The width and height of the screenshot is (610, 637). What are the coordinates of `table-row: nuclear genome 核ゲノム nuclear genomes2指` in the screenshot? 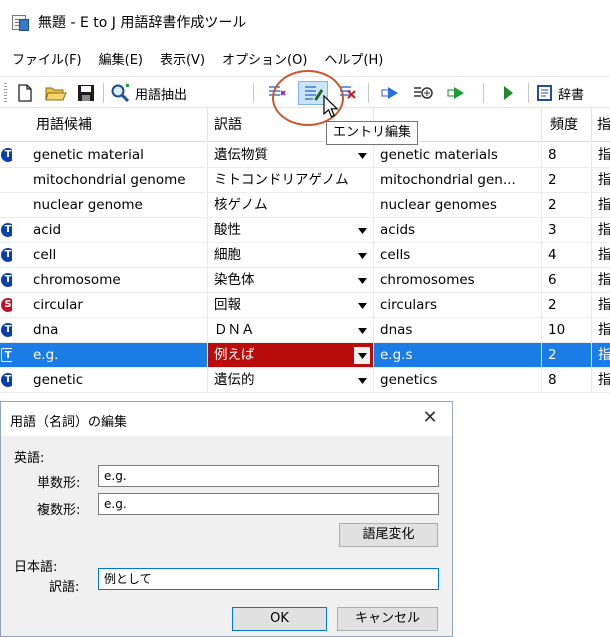 It's located at (305, 205).